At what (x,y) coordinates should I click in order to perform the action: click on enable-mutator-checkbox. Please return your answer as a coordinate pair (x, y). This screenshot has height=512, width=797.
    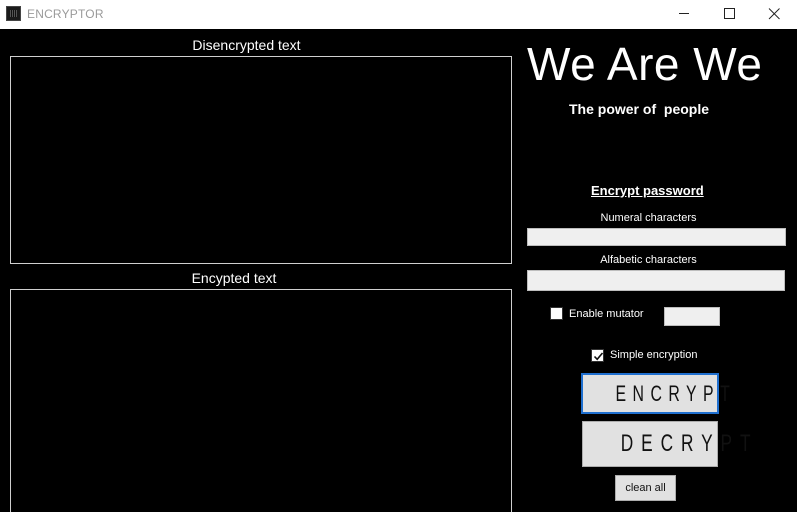
    Looking at the image, I should click on (556, 313).